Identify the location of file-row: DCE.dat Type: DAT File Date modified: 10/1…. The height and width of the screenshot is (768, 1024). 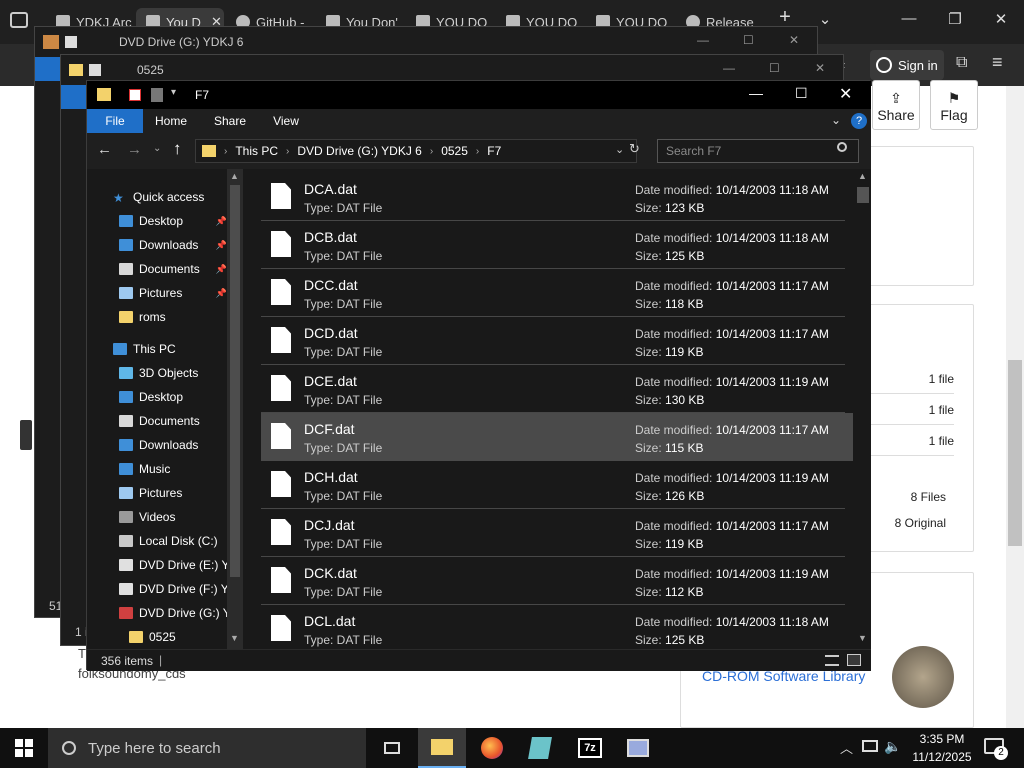
(557, 389).